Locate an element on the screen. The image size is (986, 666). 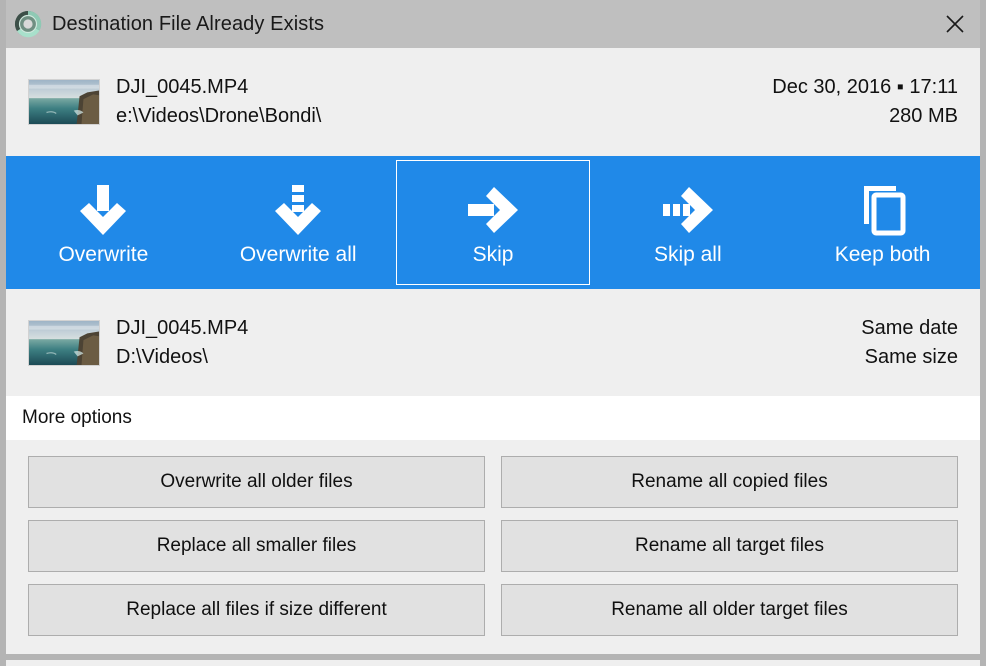
source-file-meta: Dec 30, 2016 ▪ 17:11 280 MB is located at coordinates (865, 102).